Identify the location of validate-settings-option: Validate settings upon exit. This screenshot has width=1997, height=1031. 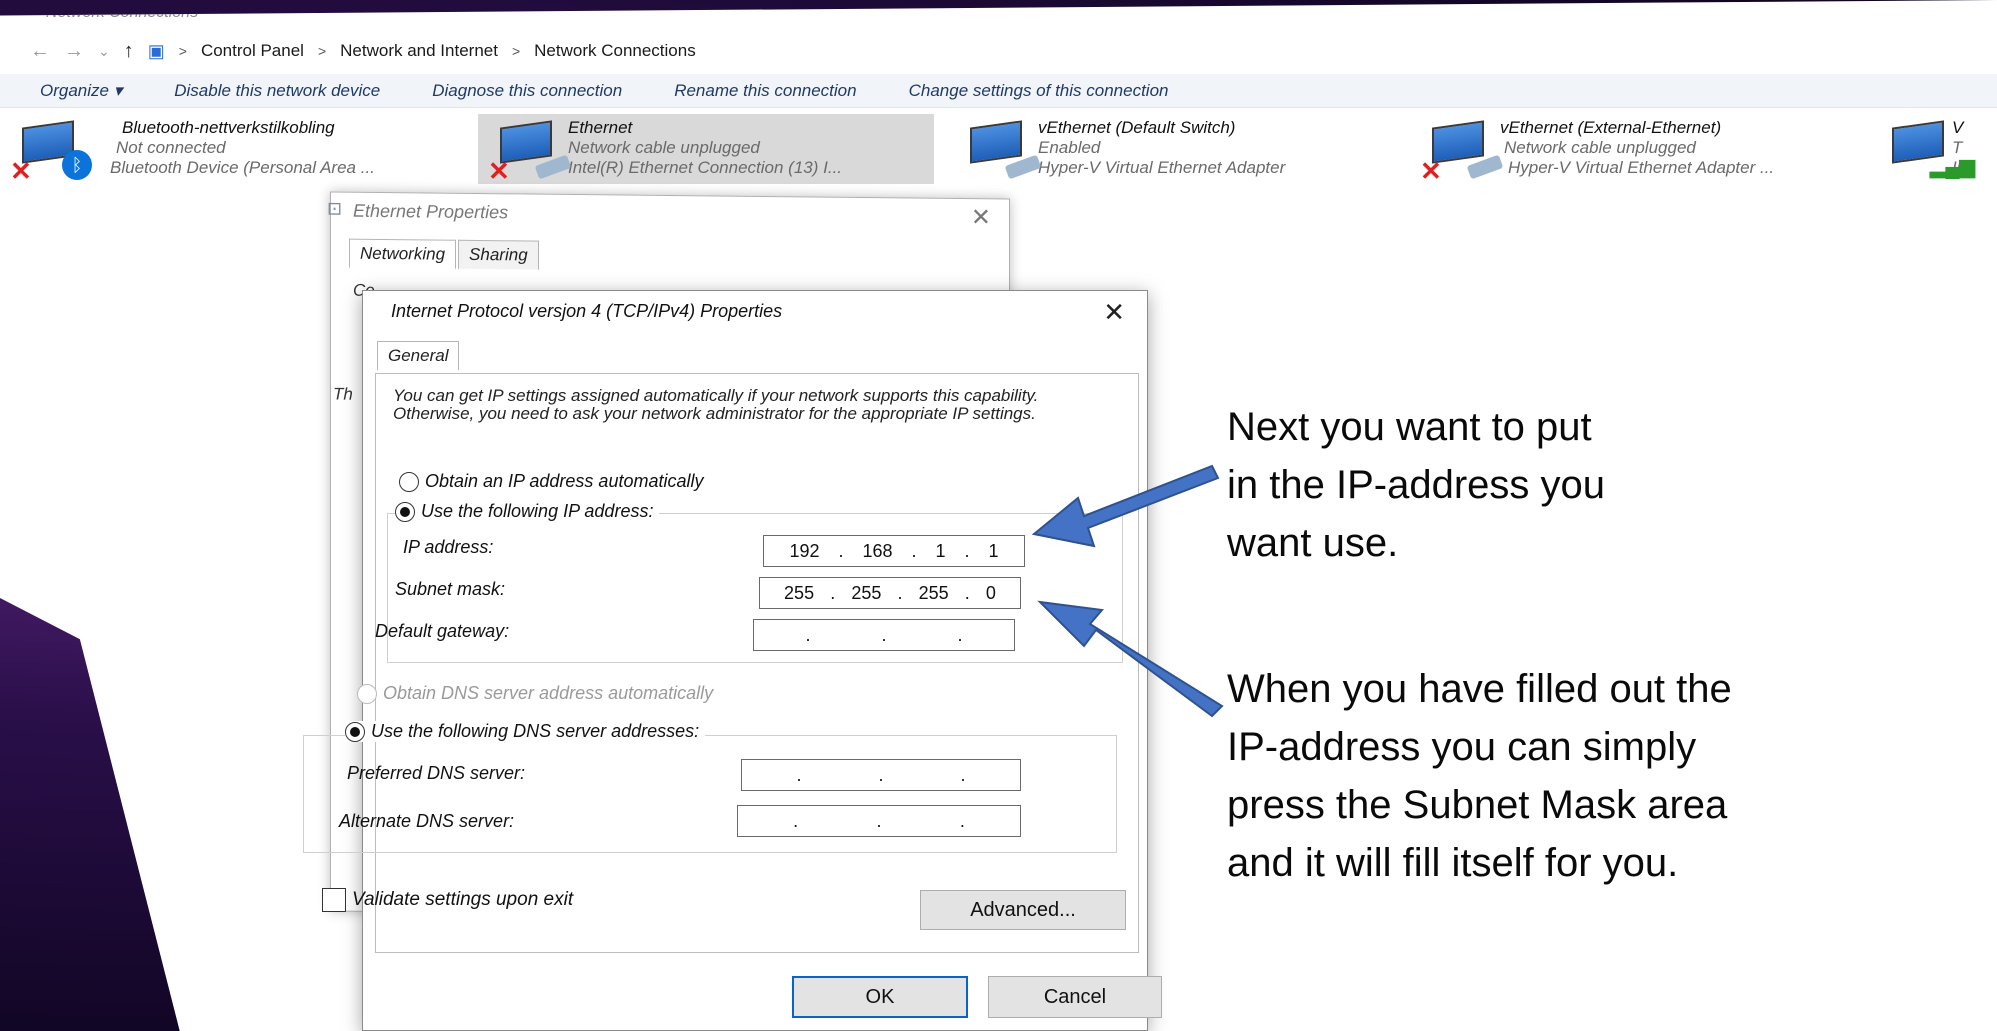
(447, 900).